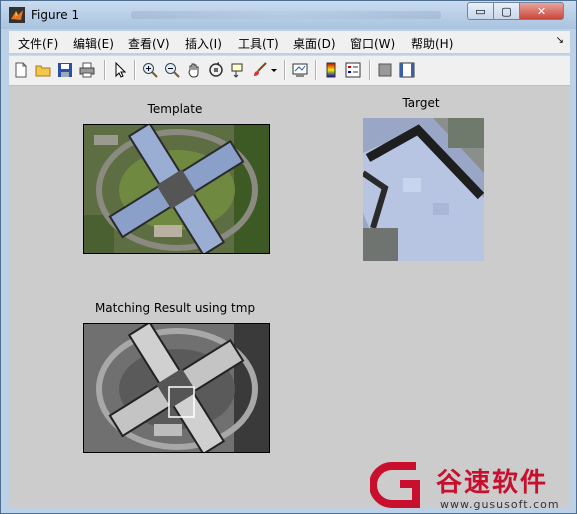  I want to click on open-file-icon, so click(43, 70).